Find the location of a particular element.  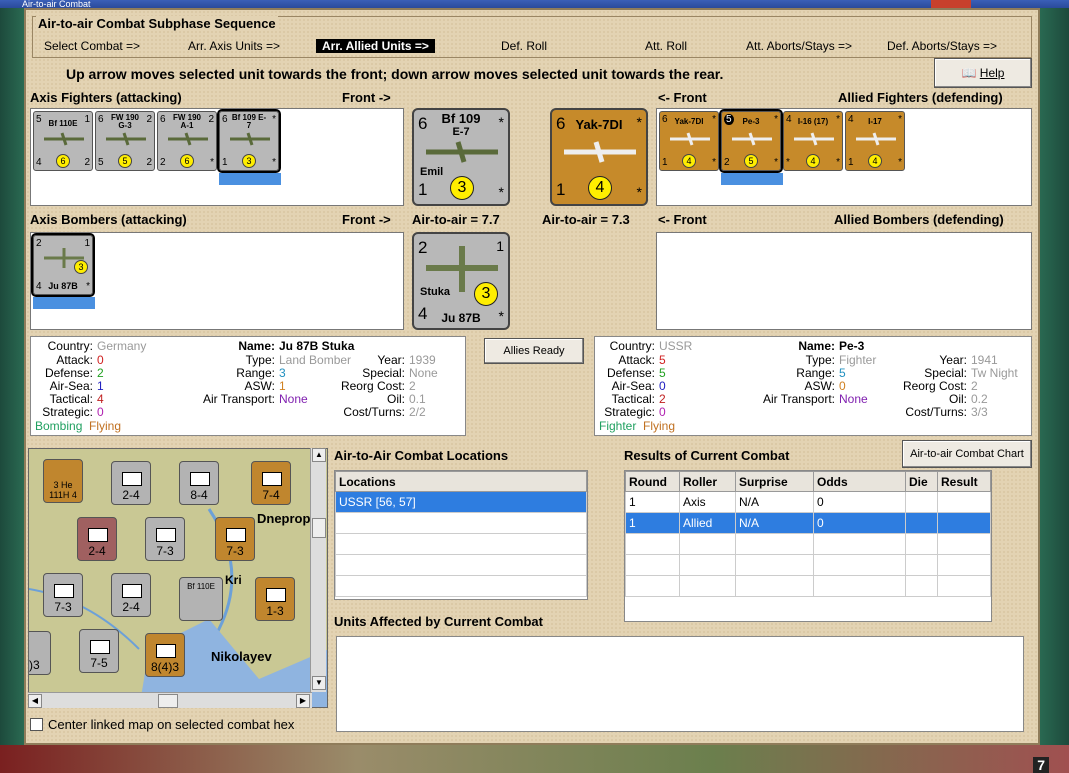

units-affected-box is located at coordinates (680, 684).